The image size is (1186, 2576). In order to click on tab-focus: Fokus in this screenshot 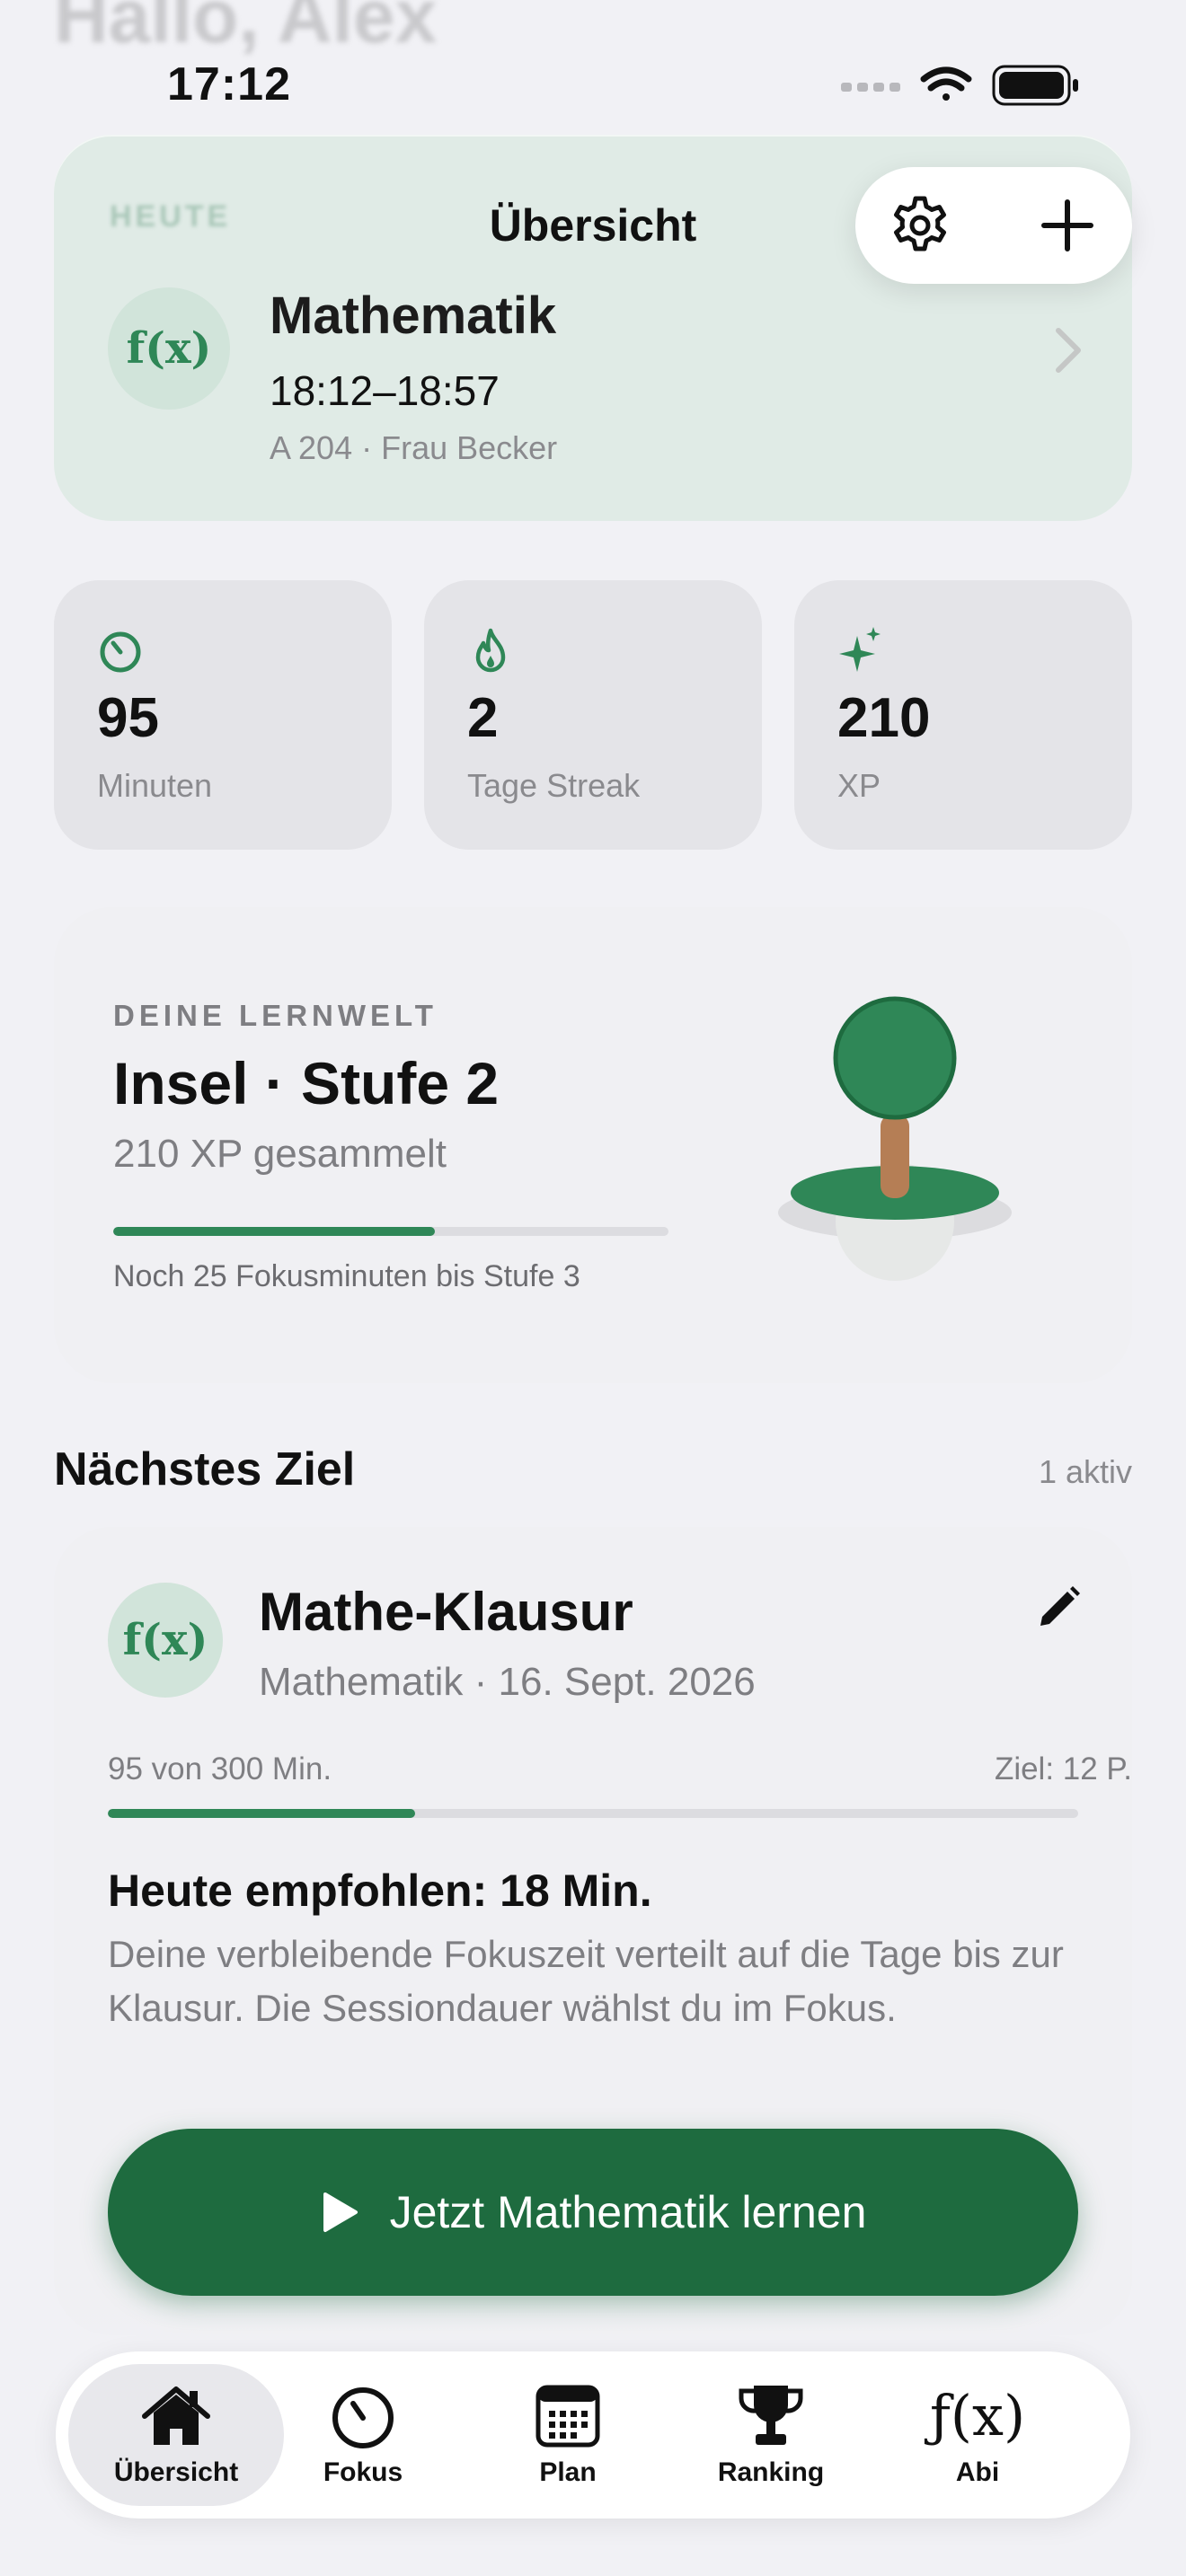, I will do `click(363, 2435)`.